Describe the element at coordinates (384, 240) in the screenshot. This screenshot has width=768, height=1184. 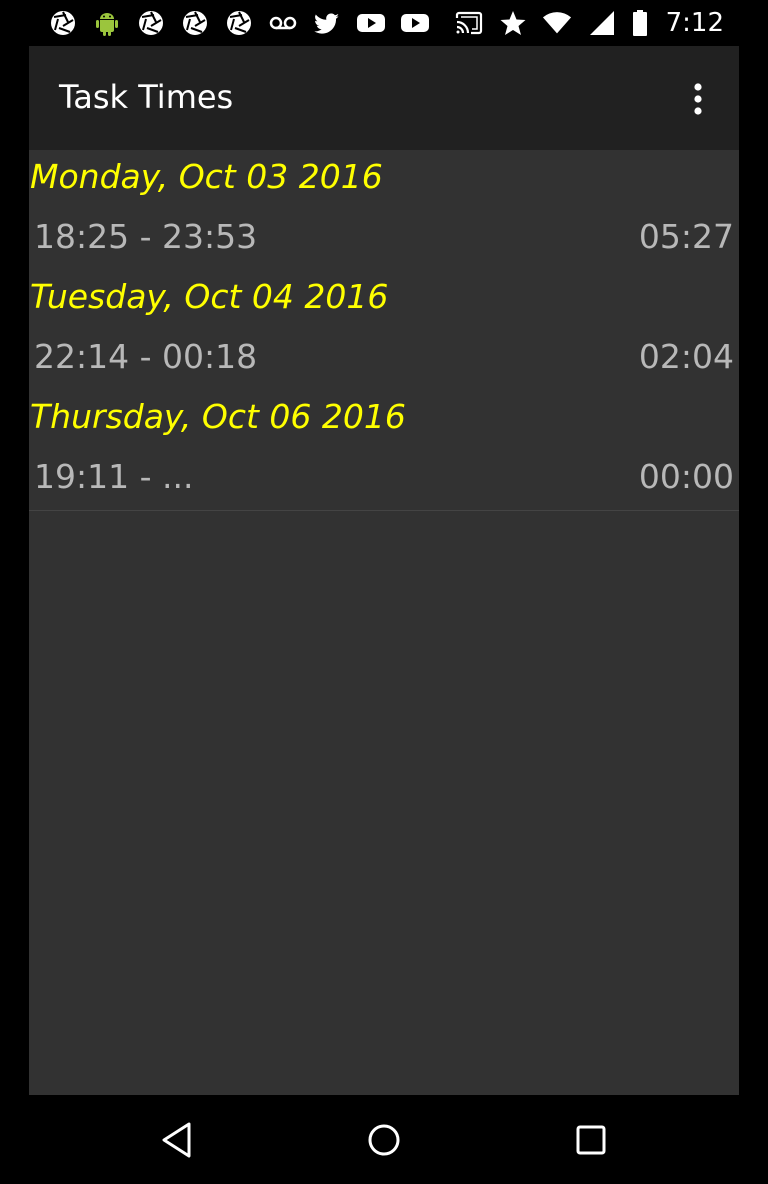
I see `time-entry-row: 18:25 - 23:53 05:27` at that location.